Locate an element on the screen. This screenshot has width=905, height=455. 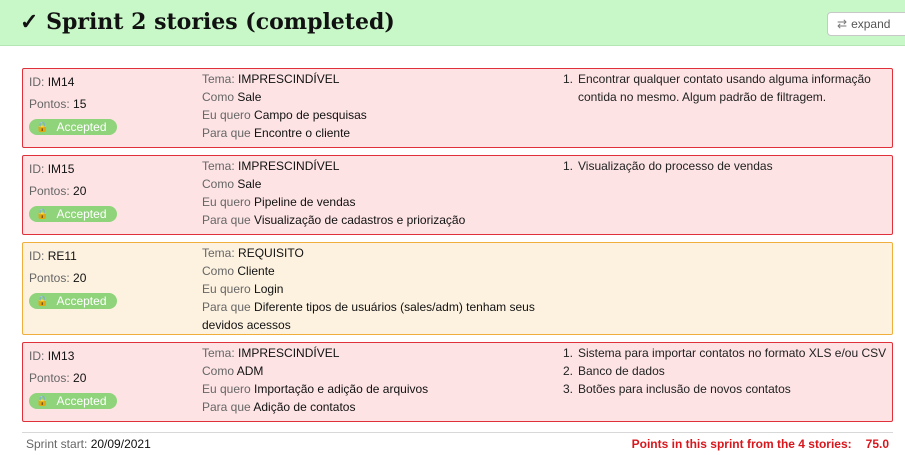
expand-button: ⇄ expand is located at coordinates (866, 24).